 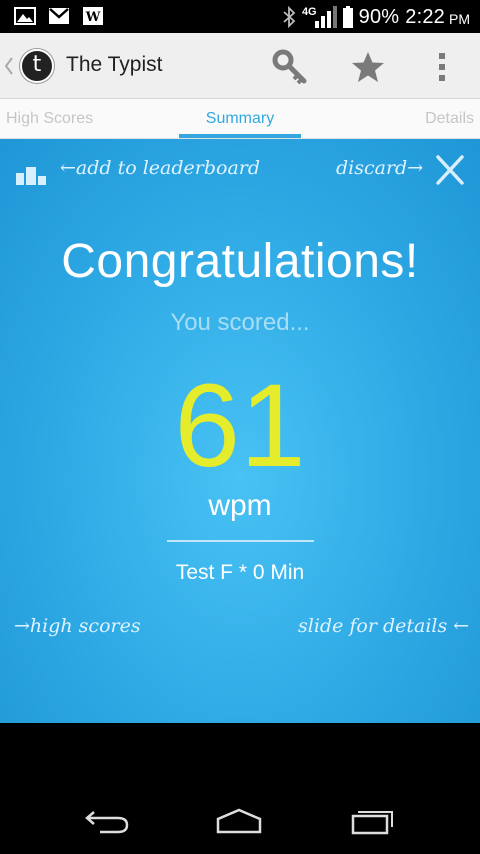 What do you see at coordinates (37, 66) in the screenshot?
I see `app-logo: t` at bounding box center [37, 66].